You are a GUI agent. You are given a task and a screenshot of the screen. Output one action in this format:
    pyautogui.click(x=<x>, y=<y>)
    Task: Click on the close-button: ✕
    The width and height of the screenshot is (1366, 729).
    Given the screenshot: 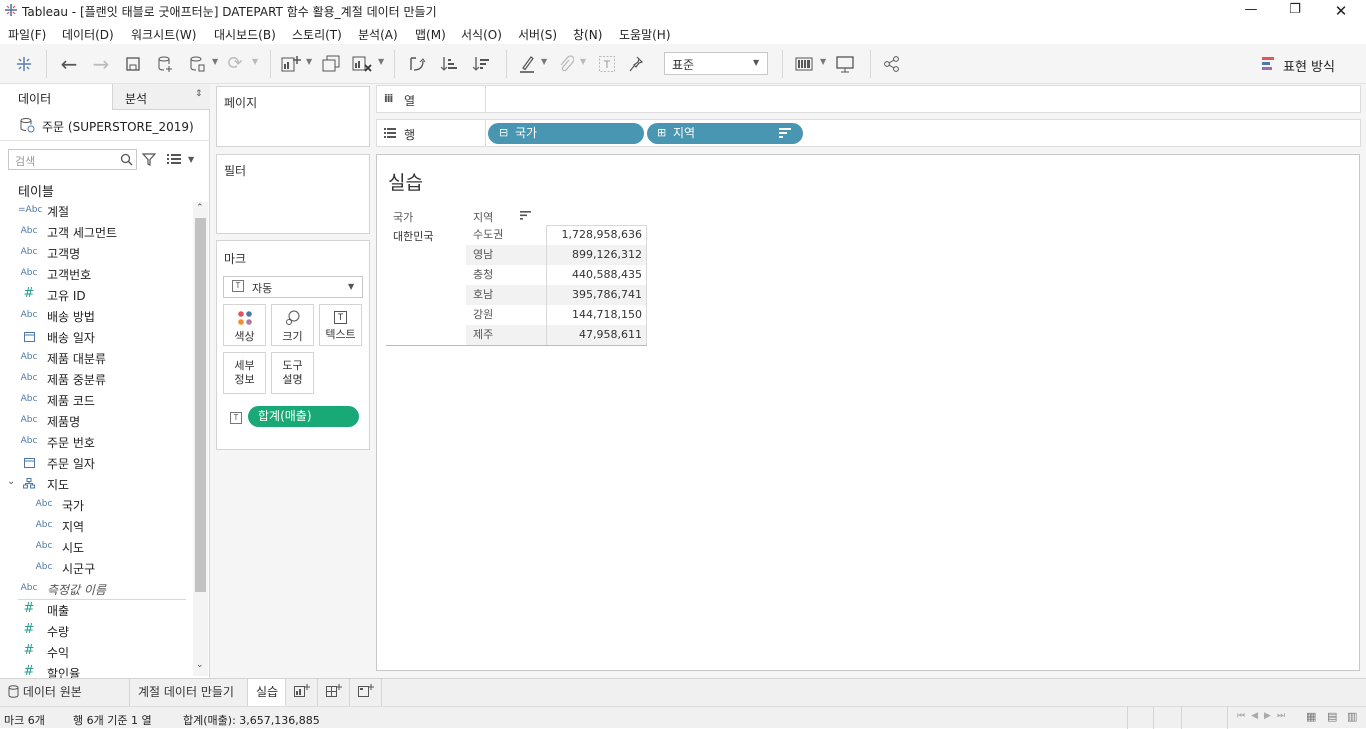 What is the action you would take?
    pyautogui.click(x=1341, y=11)
    